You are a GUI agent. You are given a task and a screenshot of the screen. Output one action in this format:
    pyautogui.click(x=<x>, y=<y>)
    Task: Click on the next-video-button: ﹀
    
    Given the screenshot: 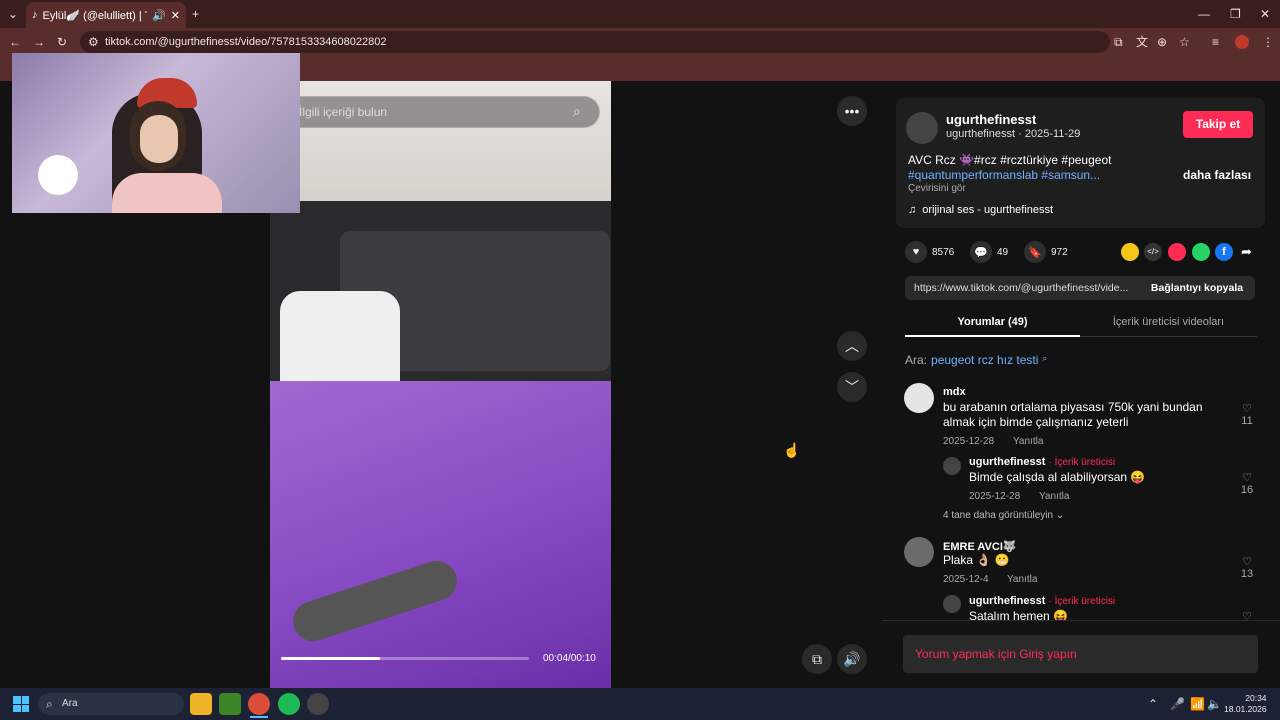 What is the action you would take?
    pyautogui.click(x=852, y=387)
    